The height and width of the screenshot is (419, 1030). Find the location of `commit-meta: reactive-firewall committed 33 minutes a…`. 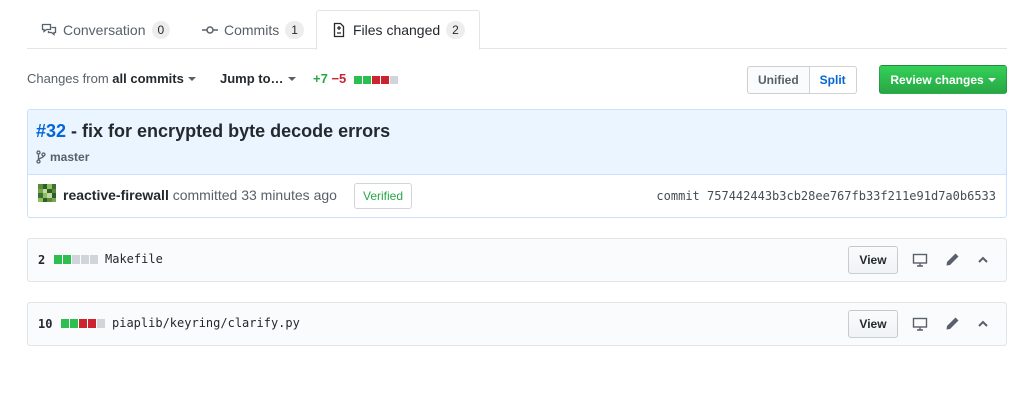

commit-meta: reactive-firewall committed 33 minutes a… is located at coordinates (517, 196).